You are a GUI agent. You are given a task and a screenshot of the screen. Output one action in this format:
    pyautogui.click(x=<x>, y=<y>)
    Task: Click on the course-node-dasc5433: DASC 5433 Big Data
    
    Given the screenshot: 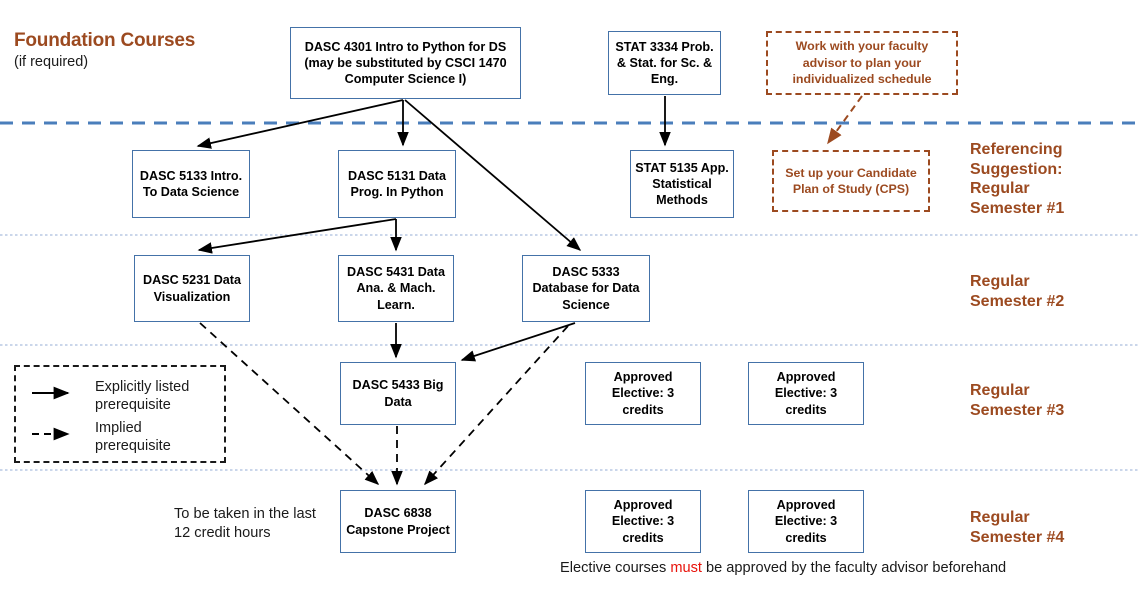 What is the action you would take?
    pyautogui.click(x=398, y=393)
    